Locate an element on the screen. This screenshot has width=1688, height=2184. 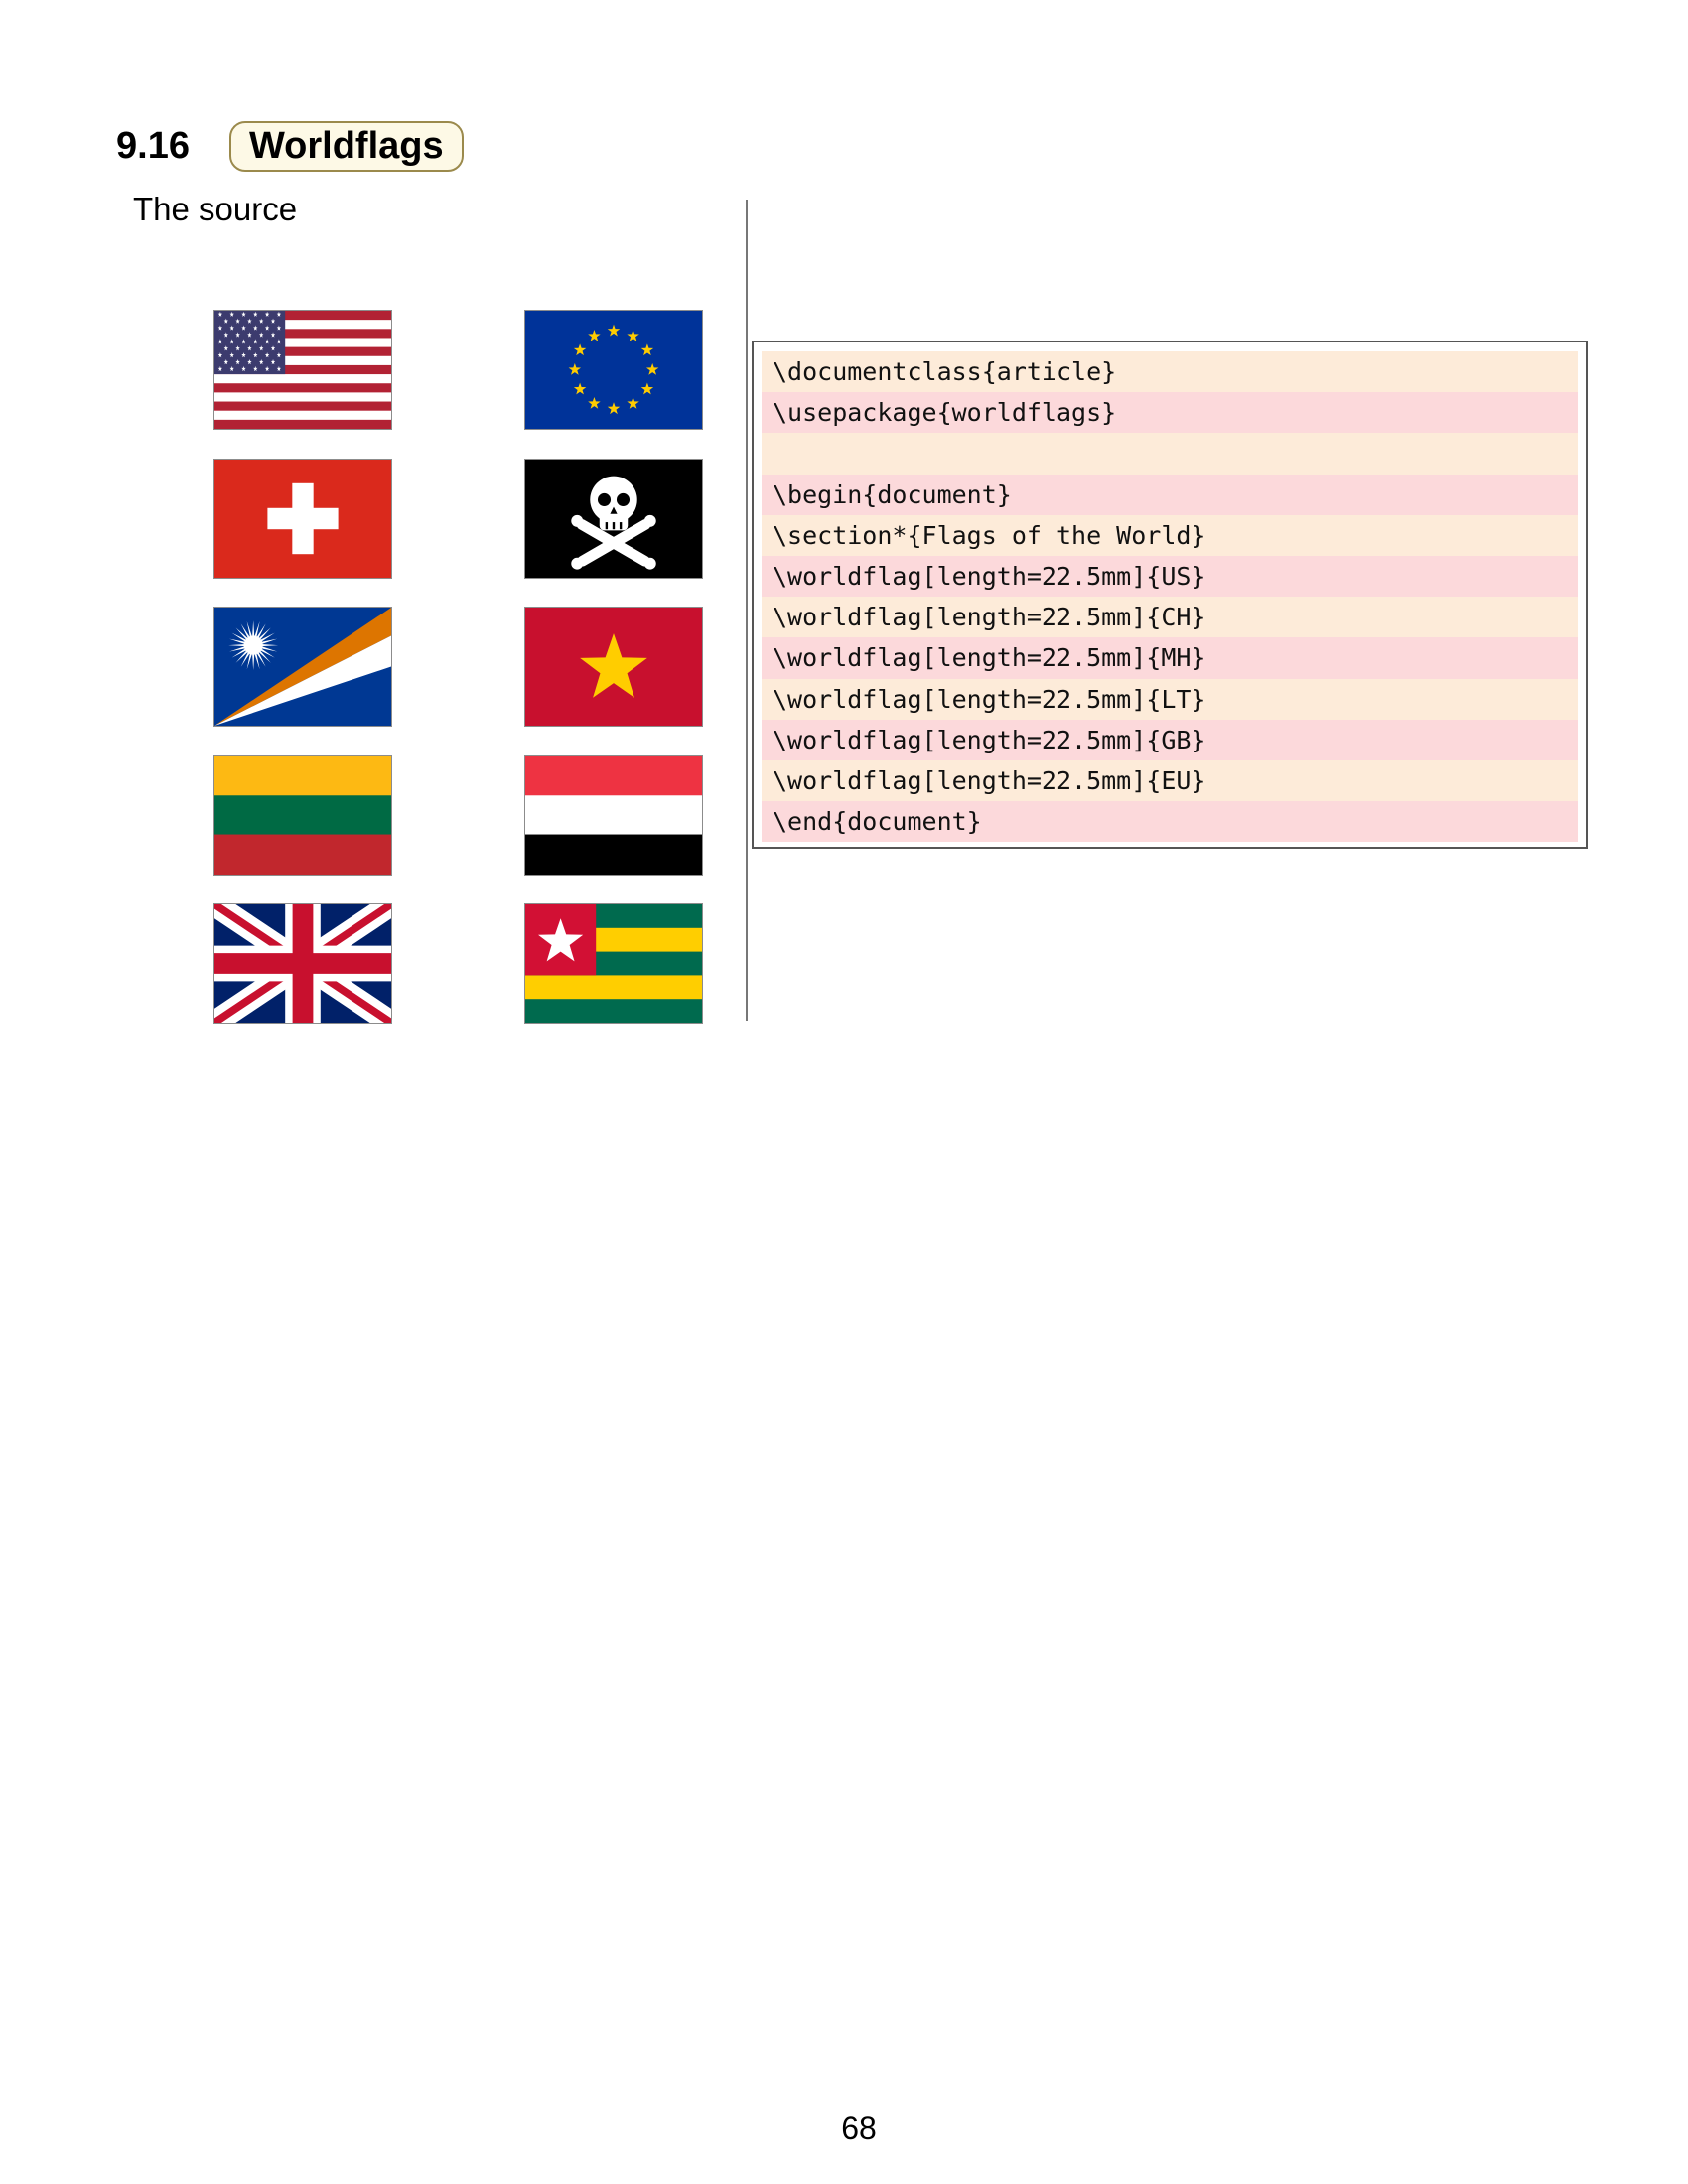
section-title: Worldflags is located at coordinates (346, 146).